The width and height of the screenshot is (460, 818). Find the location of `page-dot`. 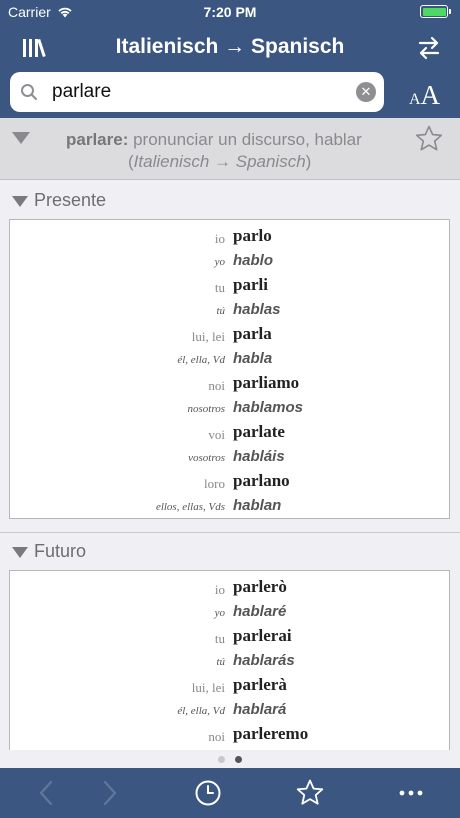

page-dot is located at coordinates (221, 759).